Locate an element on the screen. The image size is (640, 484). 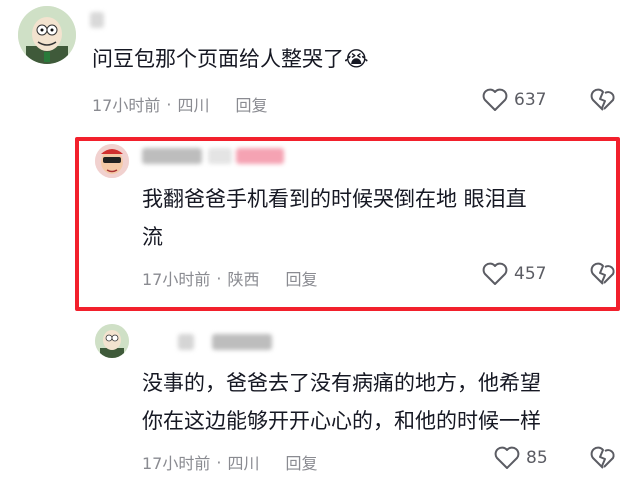
comment-text-line-1: 我翻爸爸手机看到的时候哭倒在地 眼泪直 is located at coordinates (334, 199).